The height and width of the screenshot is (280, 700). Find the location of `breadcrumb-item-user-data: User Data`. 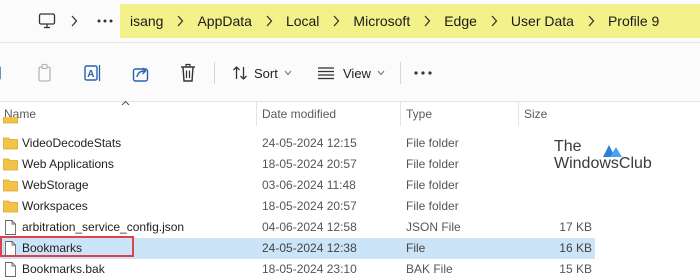

breadcrumb-item-user-data: User Data is located at coordinates (542, 21).